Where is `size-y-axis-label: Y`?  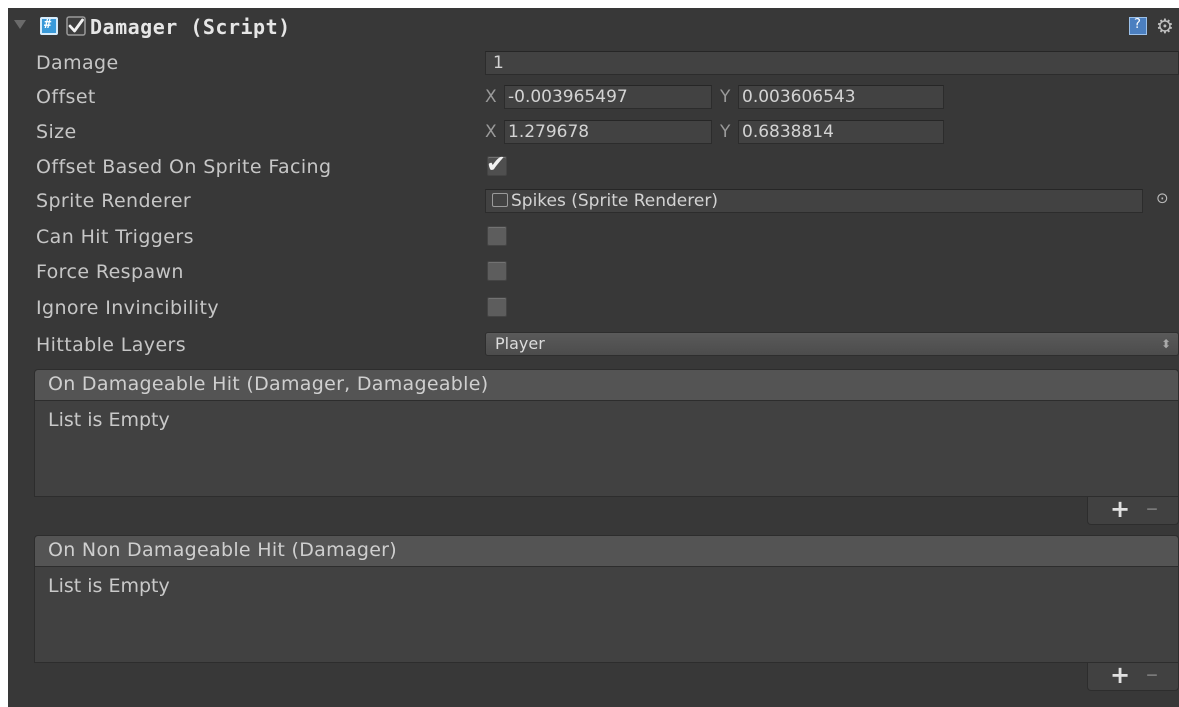 size-y-axis-label: Y is located at coordinates (725, 132).